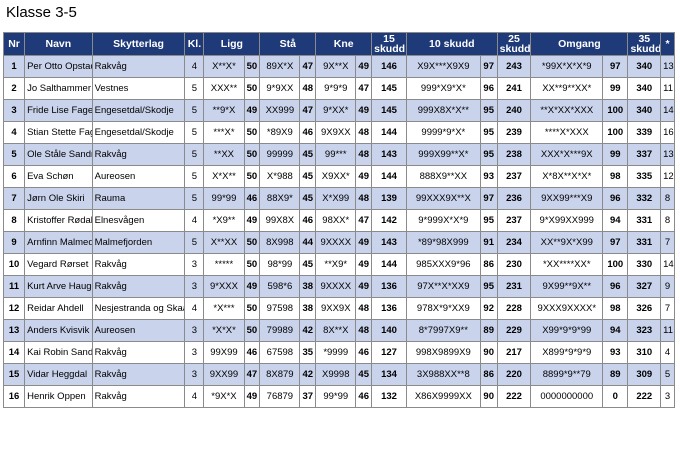 The height and width of the screenshot is (452, 680). Describe the element at coordinates (644, 330) in the screenshot. I see `cell-35-skudd-total: 323` at that location.